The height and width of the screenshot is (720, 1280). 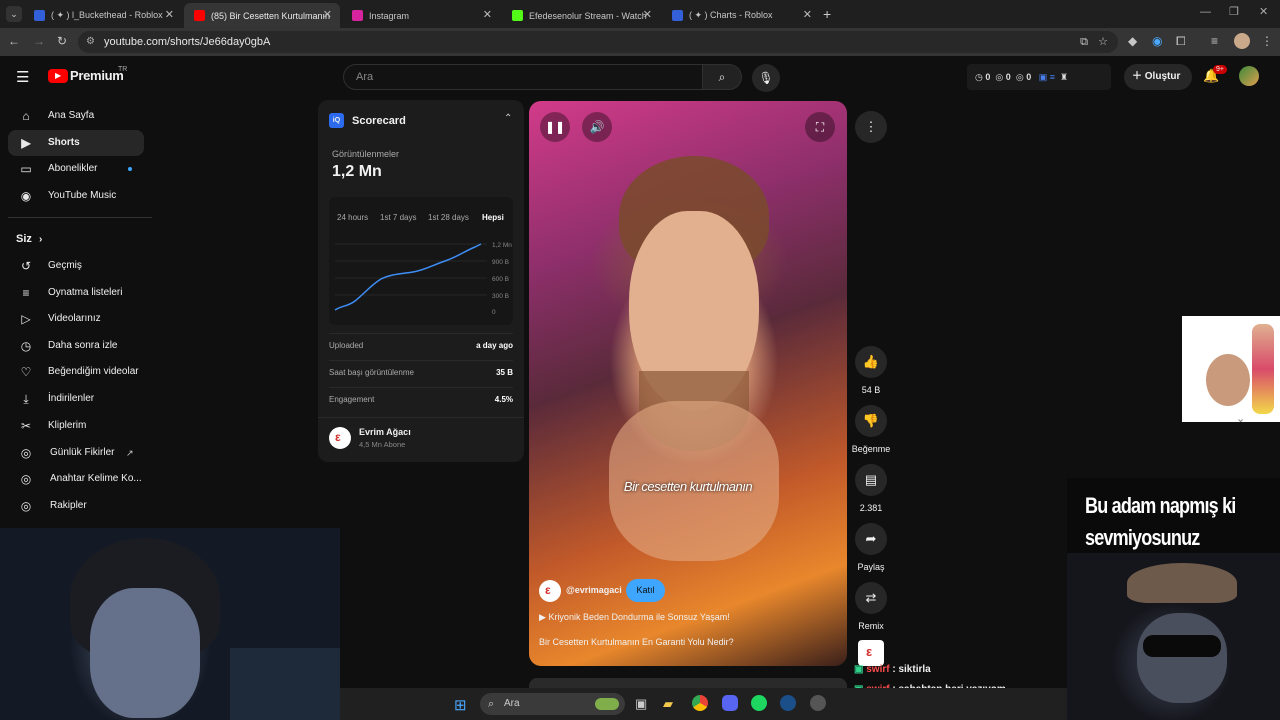 What do you see at coordinates (871, 127) in the screenshot?
I see `more-options-button: ⋮` at bounding box center [871, 127].